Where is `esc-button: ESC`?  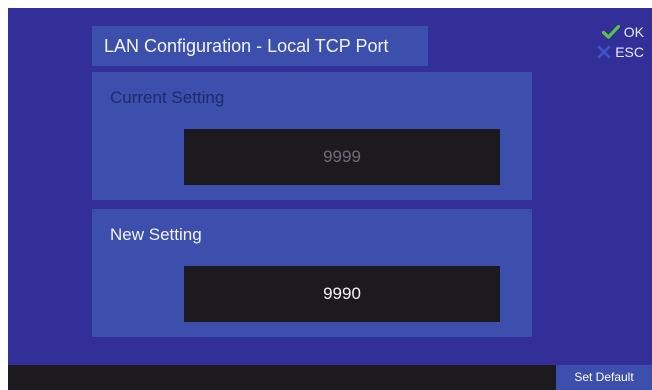 esc-button: ESC is located at coordinates (620, 52).